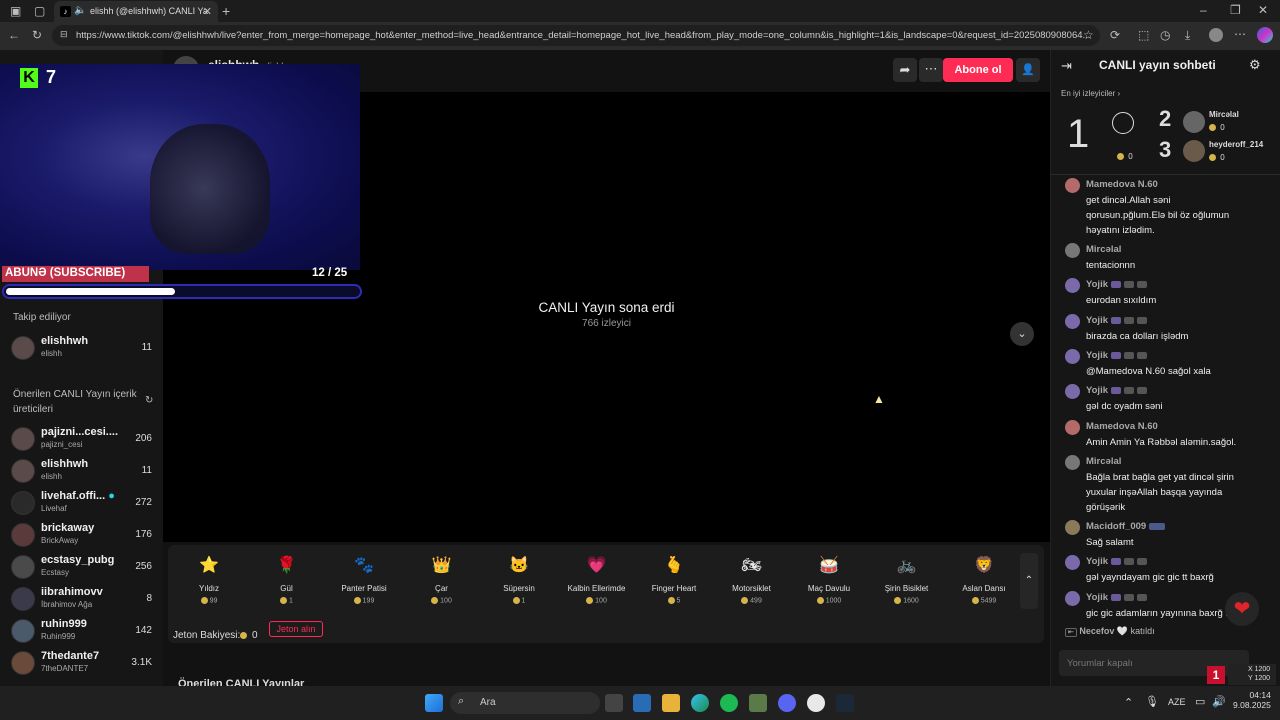 Image resolution: width=1280 pixels, height=720 pixels. What do you see at coordinates (1165, 35) in the screenshot?
I see `history-icon: ◷` at bounding box center [1165, 35].